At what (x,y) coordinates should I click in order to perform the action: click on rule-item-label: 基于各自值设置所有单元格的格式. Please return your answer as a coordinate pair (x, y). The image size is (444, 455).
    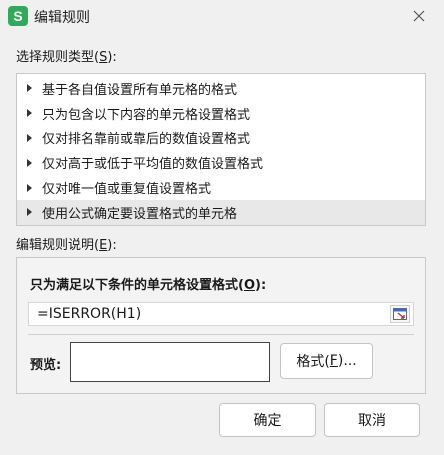
    Looking at the image, I should click on (140, 90).